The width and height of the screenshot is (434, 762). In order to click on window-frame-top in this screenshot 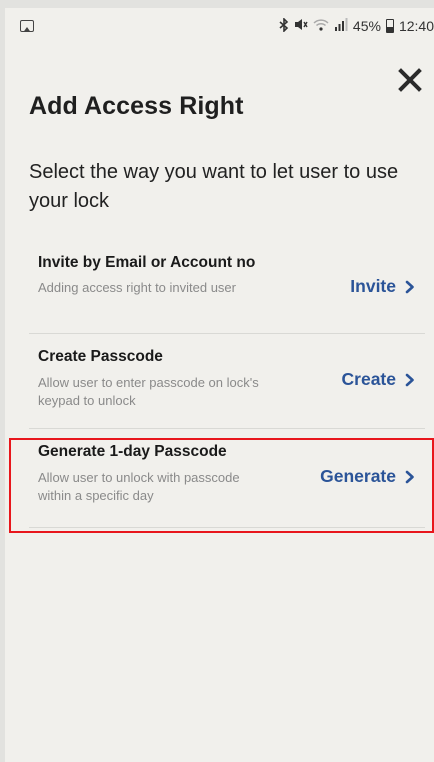, I will do `click(217, 4)`.